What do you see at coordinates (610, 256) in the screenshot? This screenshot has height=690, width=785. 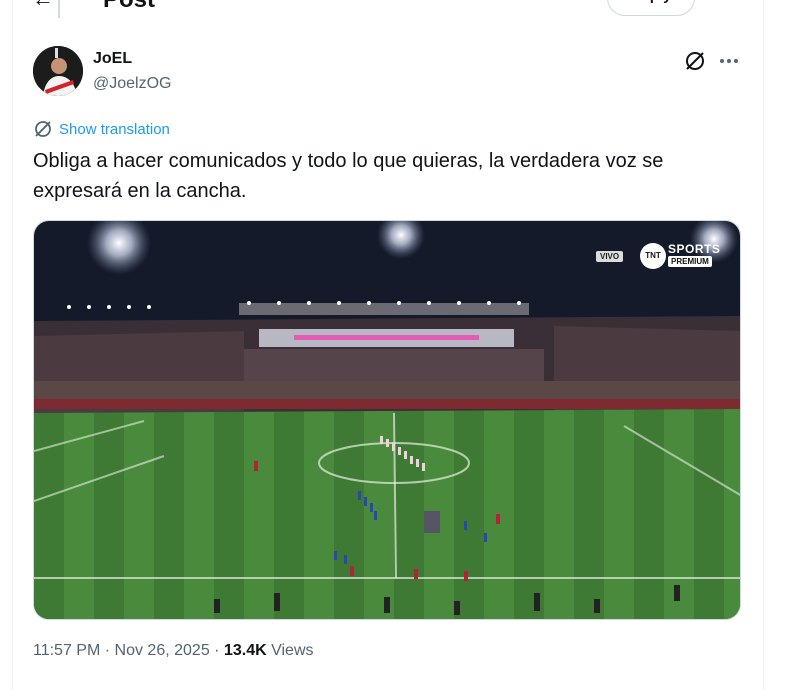 I see `broadcast-live-badge: VIVO` at bounding box center [610, 256].